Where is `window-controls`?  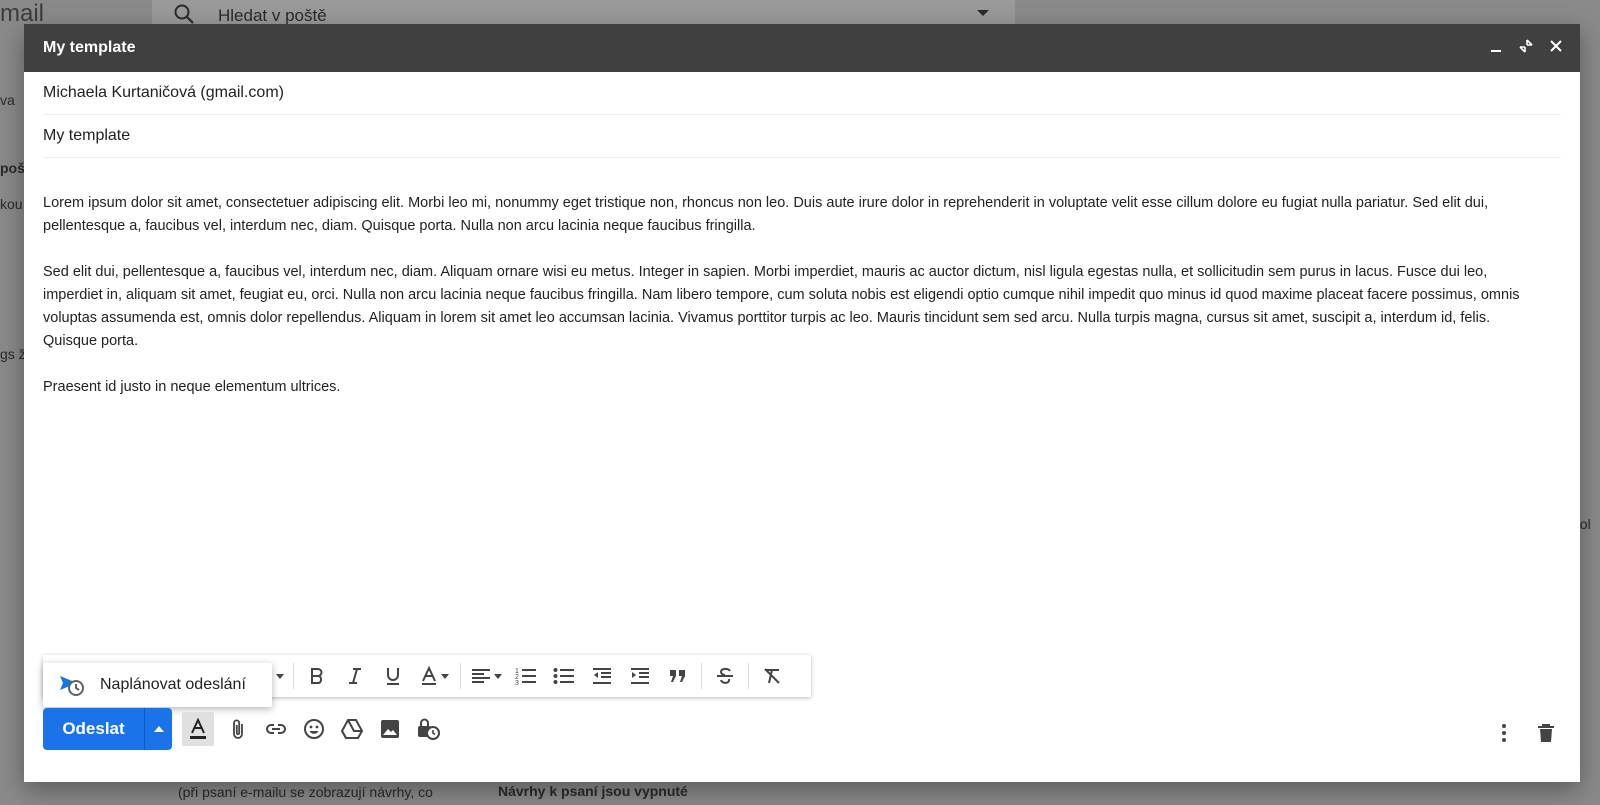 window-controls is located at coordinates (1526, 46).